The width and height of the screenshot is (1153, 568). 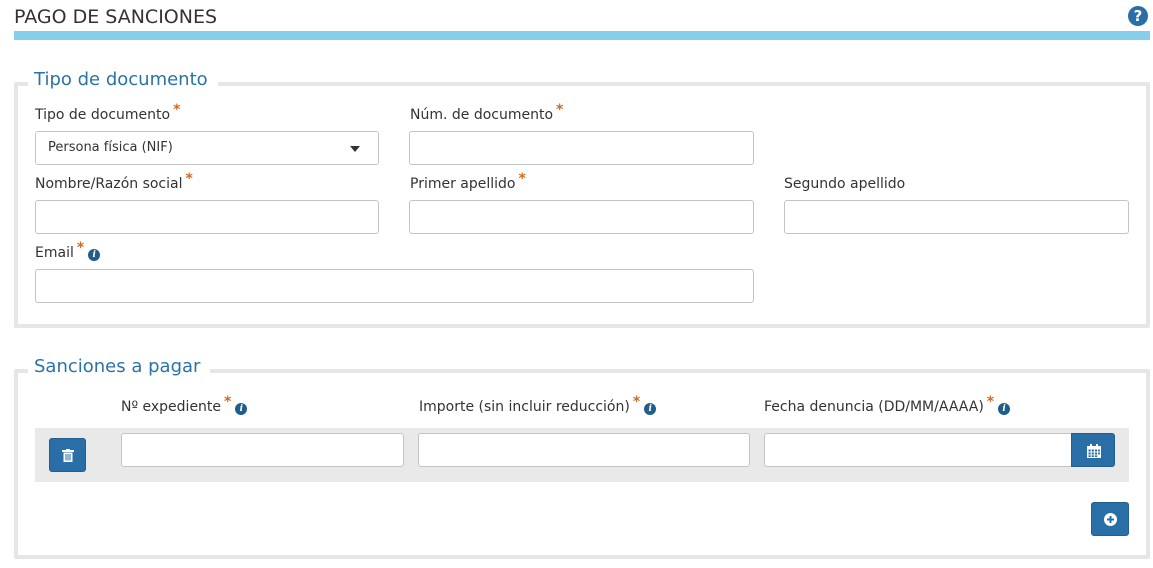 What do you see at coordinates (487, 112) in the screenshot?
I see `doc-number-label: Núm. de documento *` at bounding box center [487, 112].